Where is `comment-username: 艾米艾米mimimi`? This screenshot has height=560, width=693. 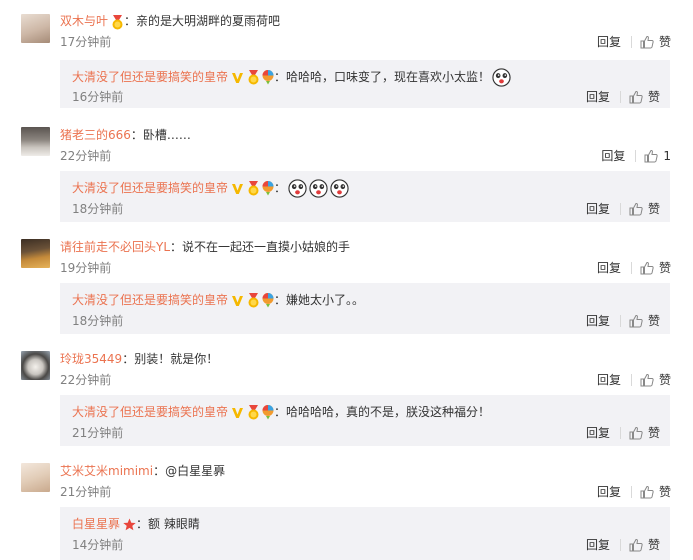 comment-username: 艾米艾米mimimi is located at coordinates (106, 471).